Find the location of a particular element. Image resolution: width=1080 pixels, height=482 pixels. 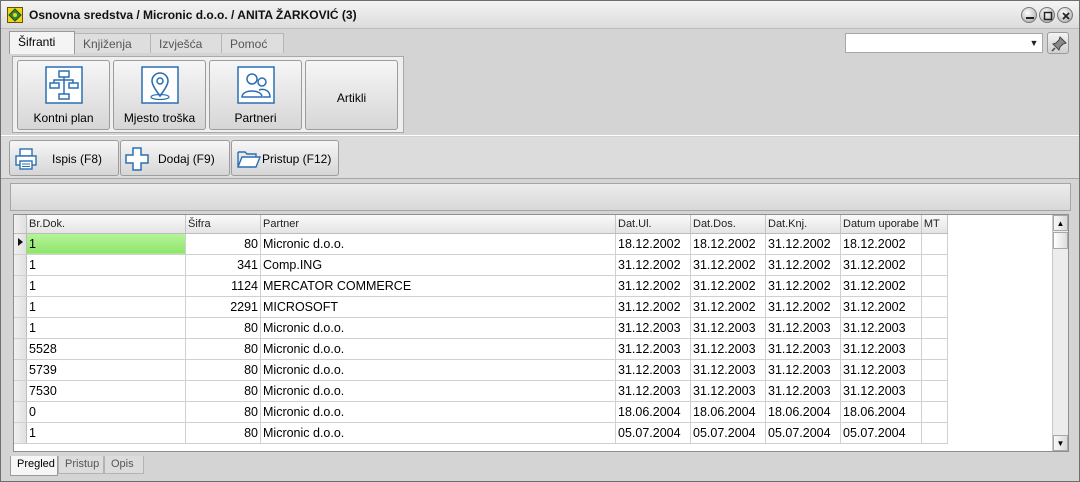

pin-button is located at coordinates (1058, 43).